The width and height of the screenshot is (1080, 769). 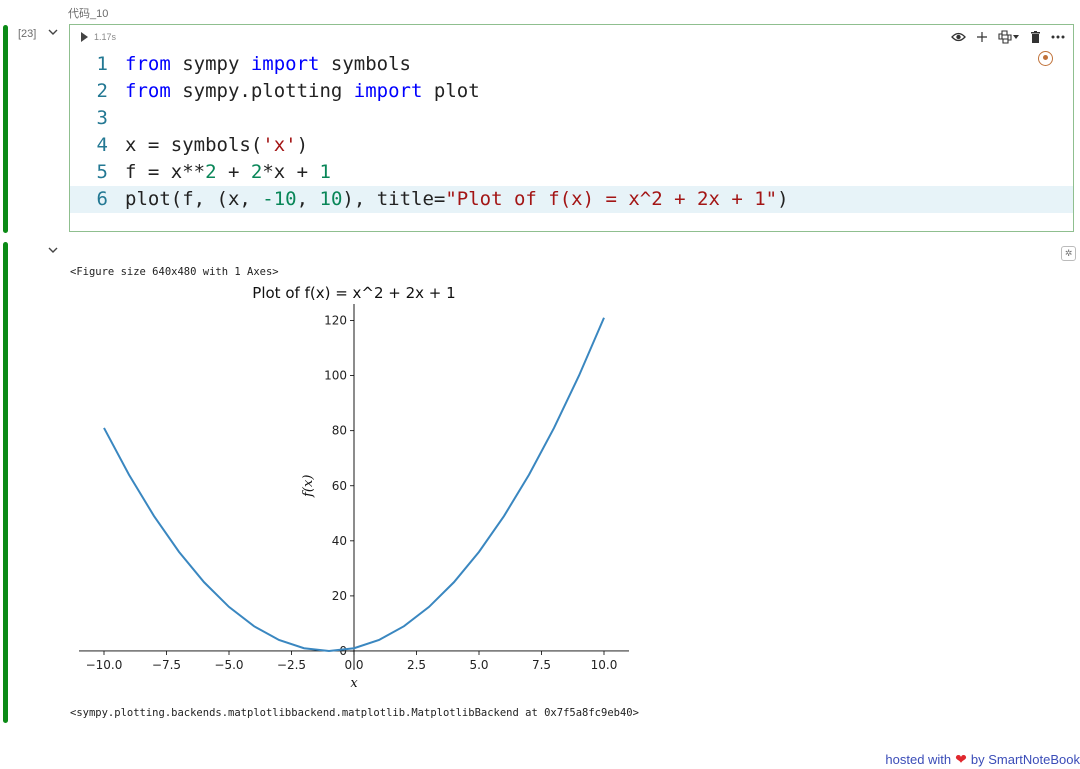 I want to click on code-token: sympy.plotting, so click(x=262, y=91).